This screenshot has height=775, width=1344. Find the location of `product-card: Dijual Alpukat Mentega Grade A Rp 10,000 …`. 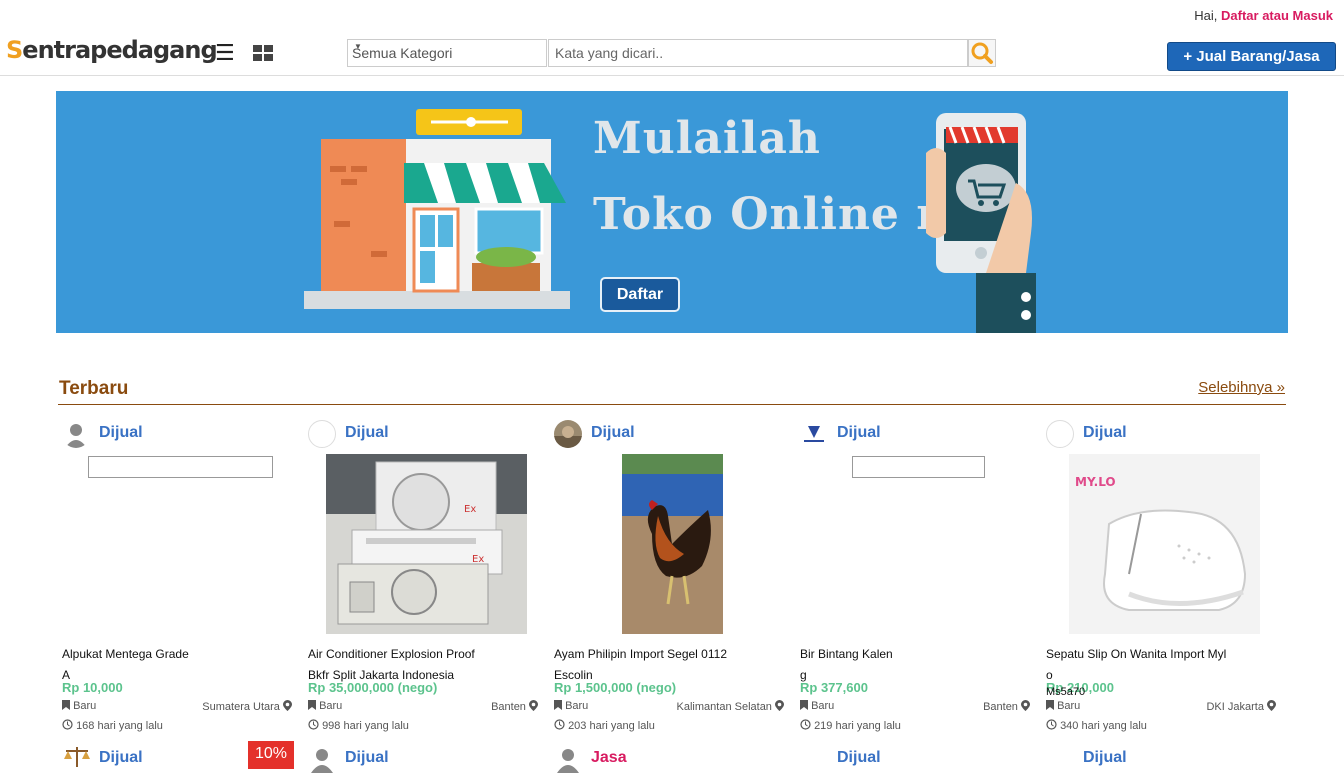

product-card: Dijual Alpukat Mentega Grade A Rp 10,000 … is located at coordinates (178, 578).